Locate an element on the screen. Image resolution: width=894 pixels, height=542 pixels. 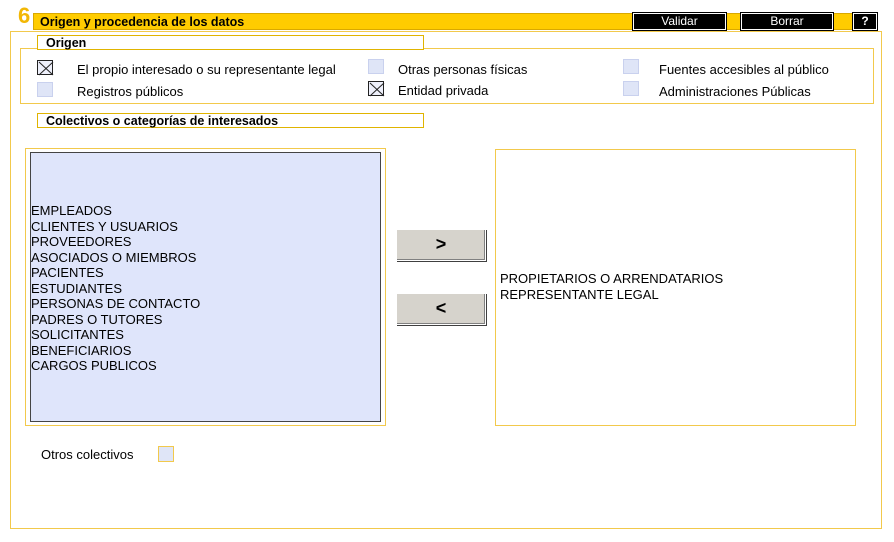
borrar-button: Borrar is located at coordinates (787, 21).